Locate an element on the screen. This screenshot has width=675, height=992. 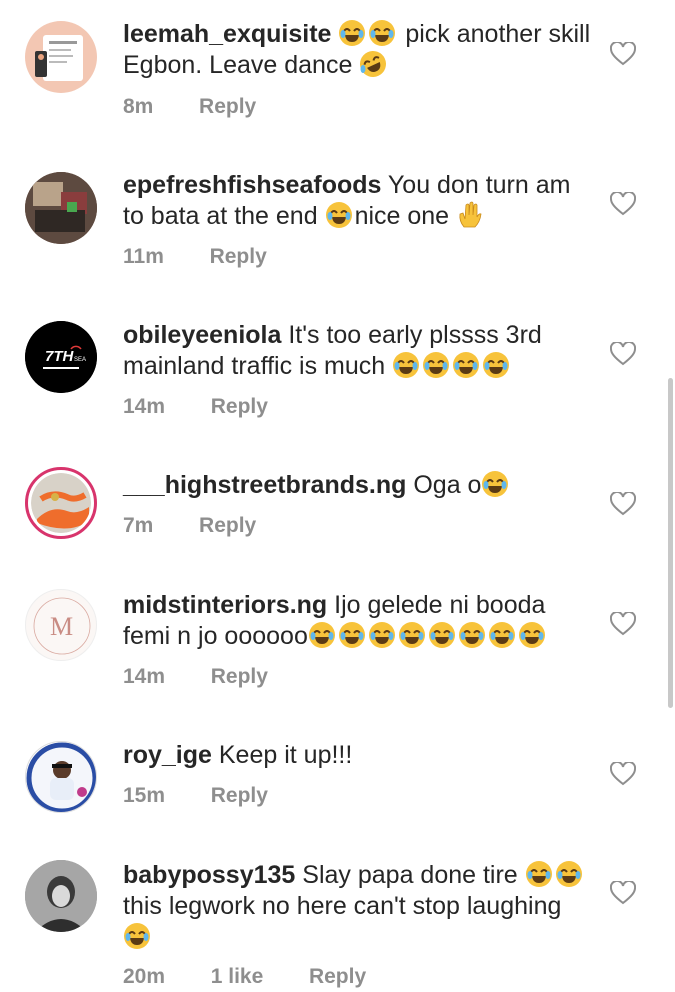
comment-text: ___highstreetbrands.ng Oga o is located at coordinates (358, 485).